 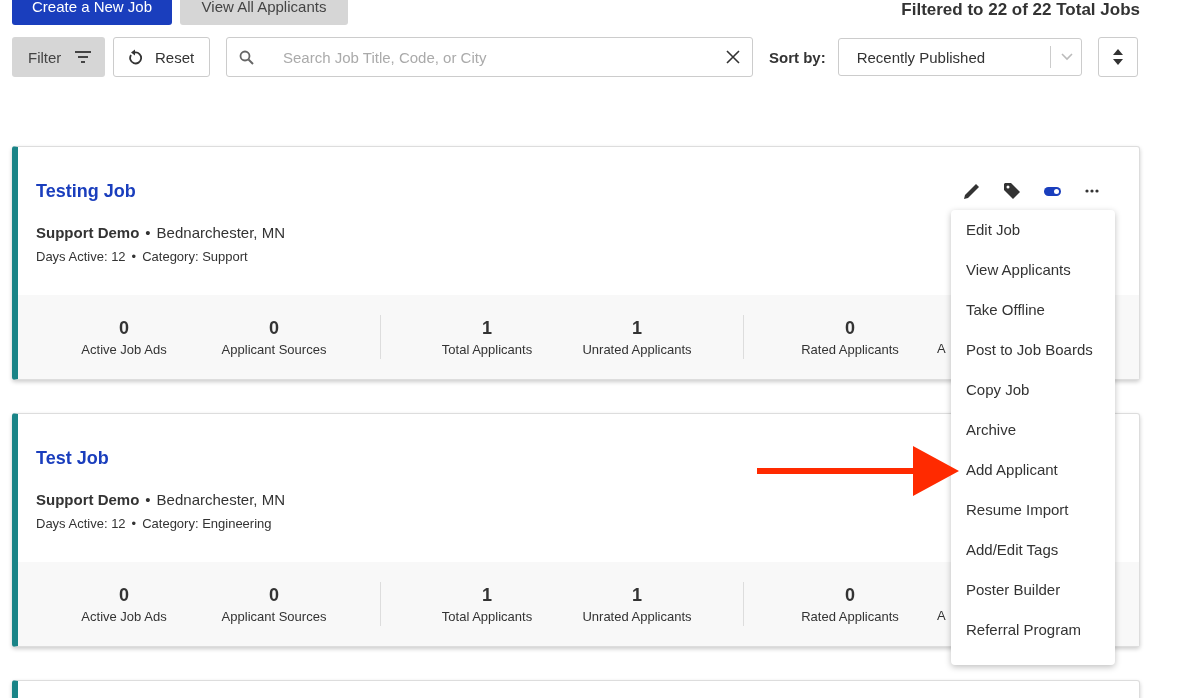 What do you see at coordinates (733, 57) in the screenshot?
I see `close-icon` at bounding box center [733, 57].